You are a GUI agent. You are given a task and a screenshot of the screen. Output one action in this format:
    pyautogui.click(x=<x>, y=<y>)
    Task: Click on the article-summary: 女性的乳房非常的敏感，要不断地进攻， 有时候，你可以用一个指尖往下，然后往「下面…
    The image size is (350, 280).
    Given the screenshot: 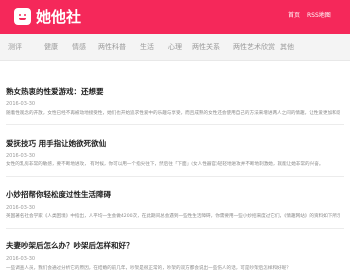 What is the action you would take?
    pyautogui.click(x=165, y=164)
    